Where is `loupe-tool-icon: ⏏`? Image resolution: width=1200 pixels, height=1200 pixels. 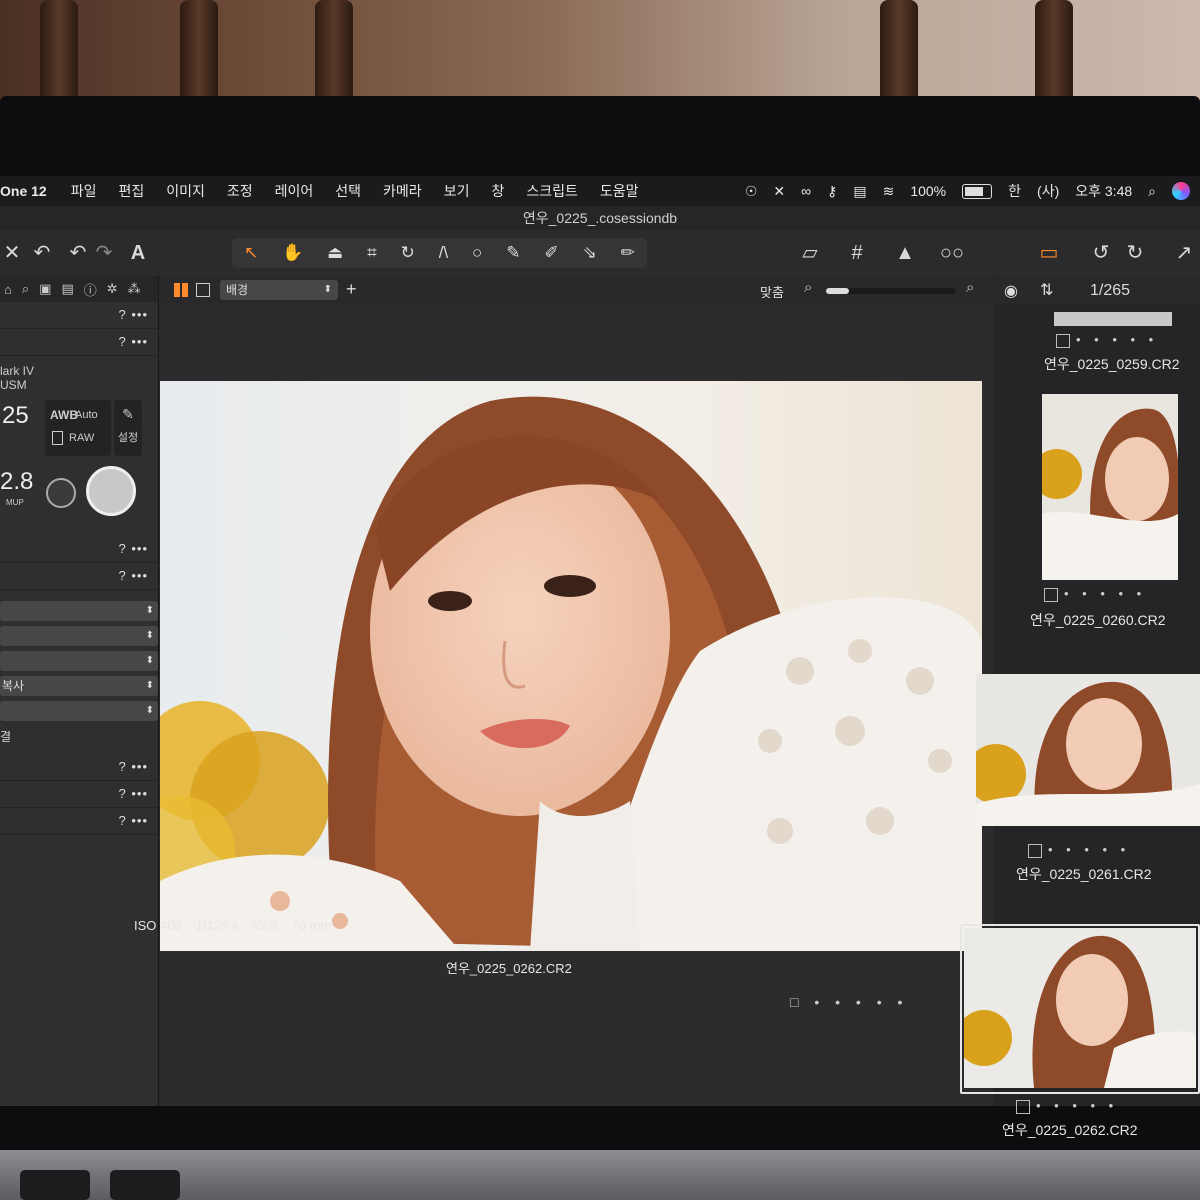
loupe-tool-icon: ⏏ is located at coordinates (335, 253).